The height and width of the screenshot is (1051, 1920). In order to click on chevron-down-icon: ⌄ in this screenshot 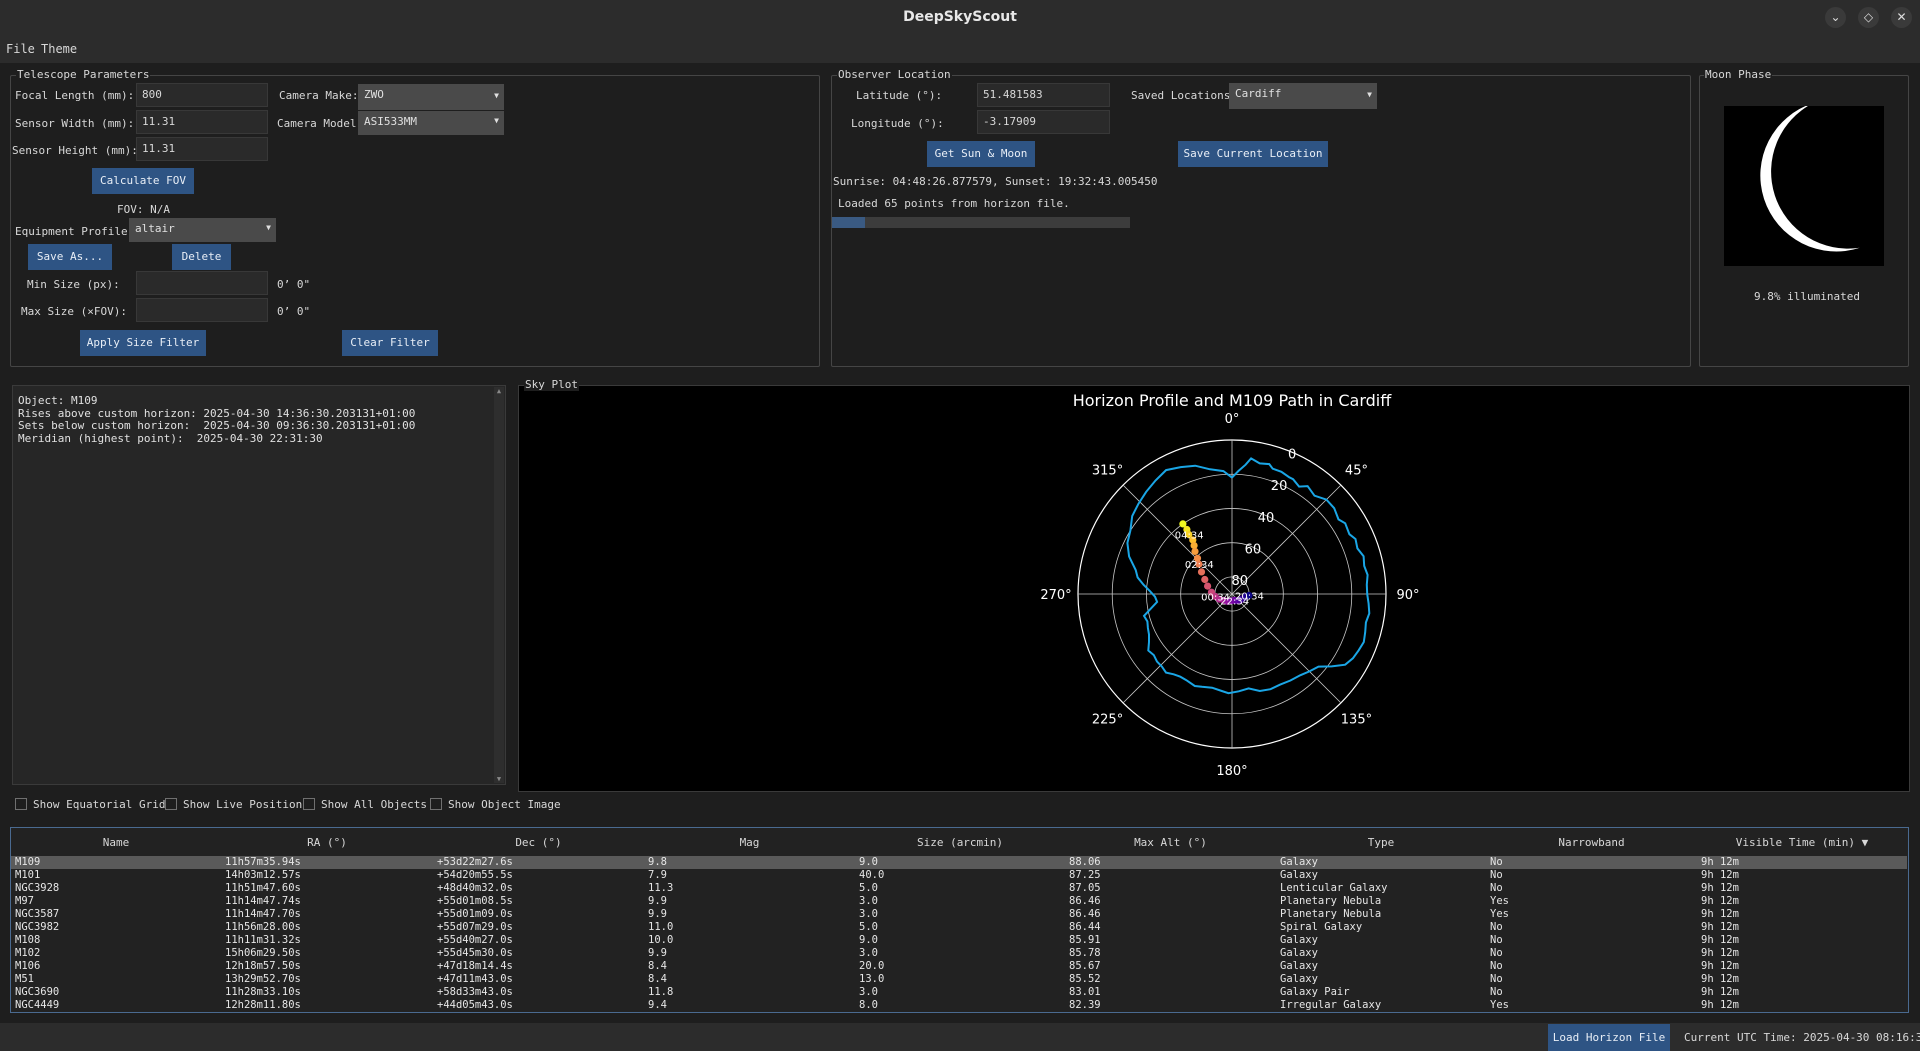, I will do `click(1835, 17)`.